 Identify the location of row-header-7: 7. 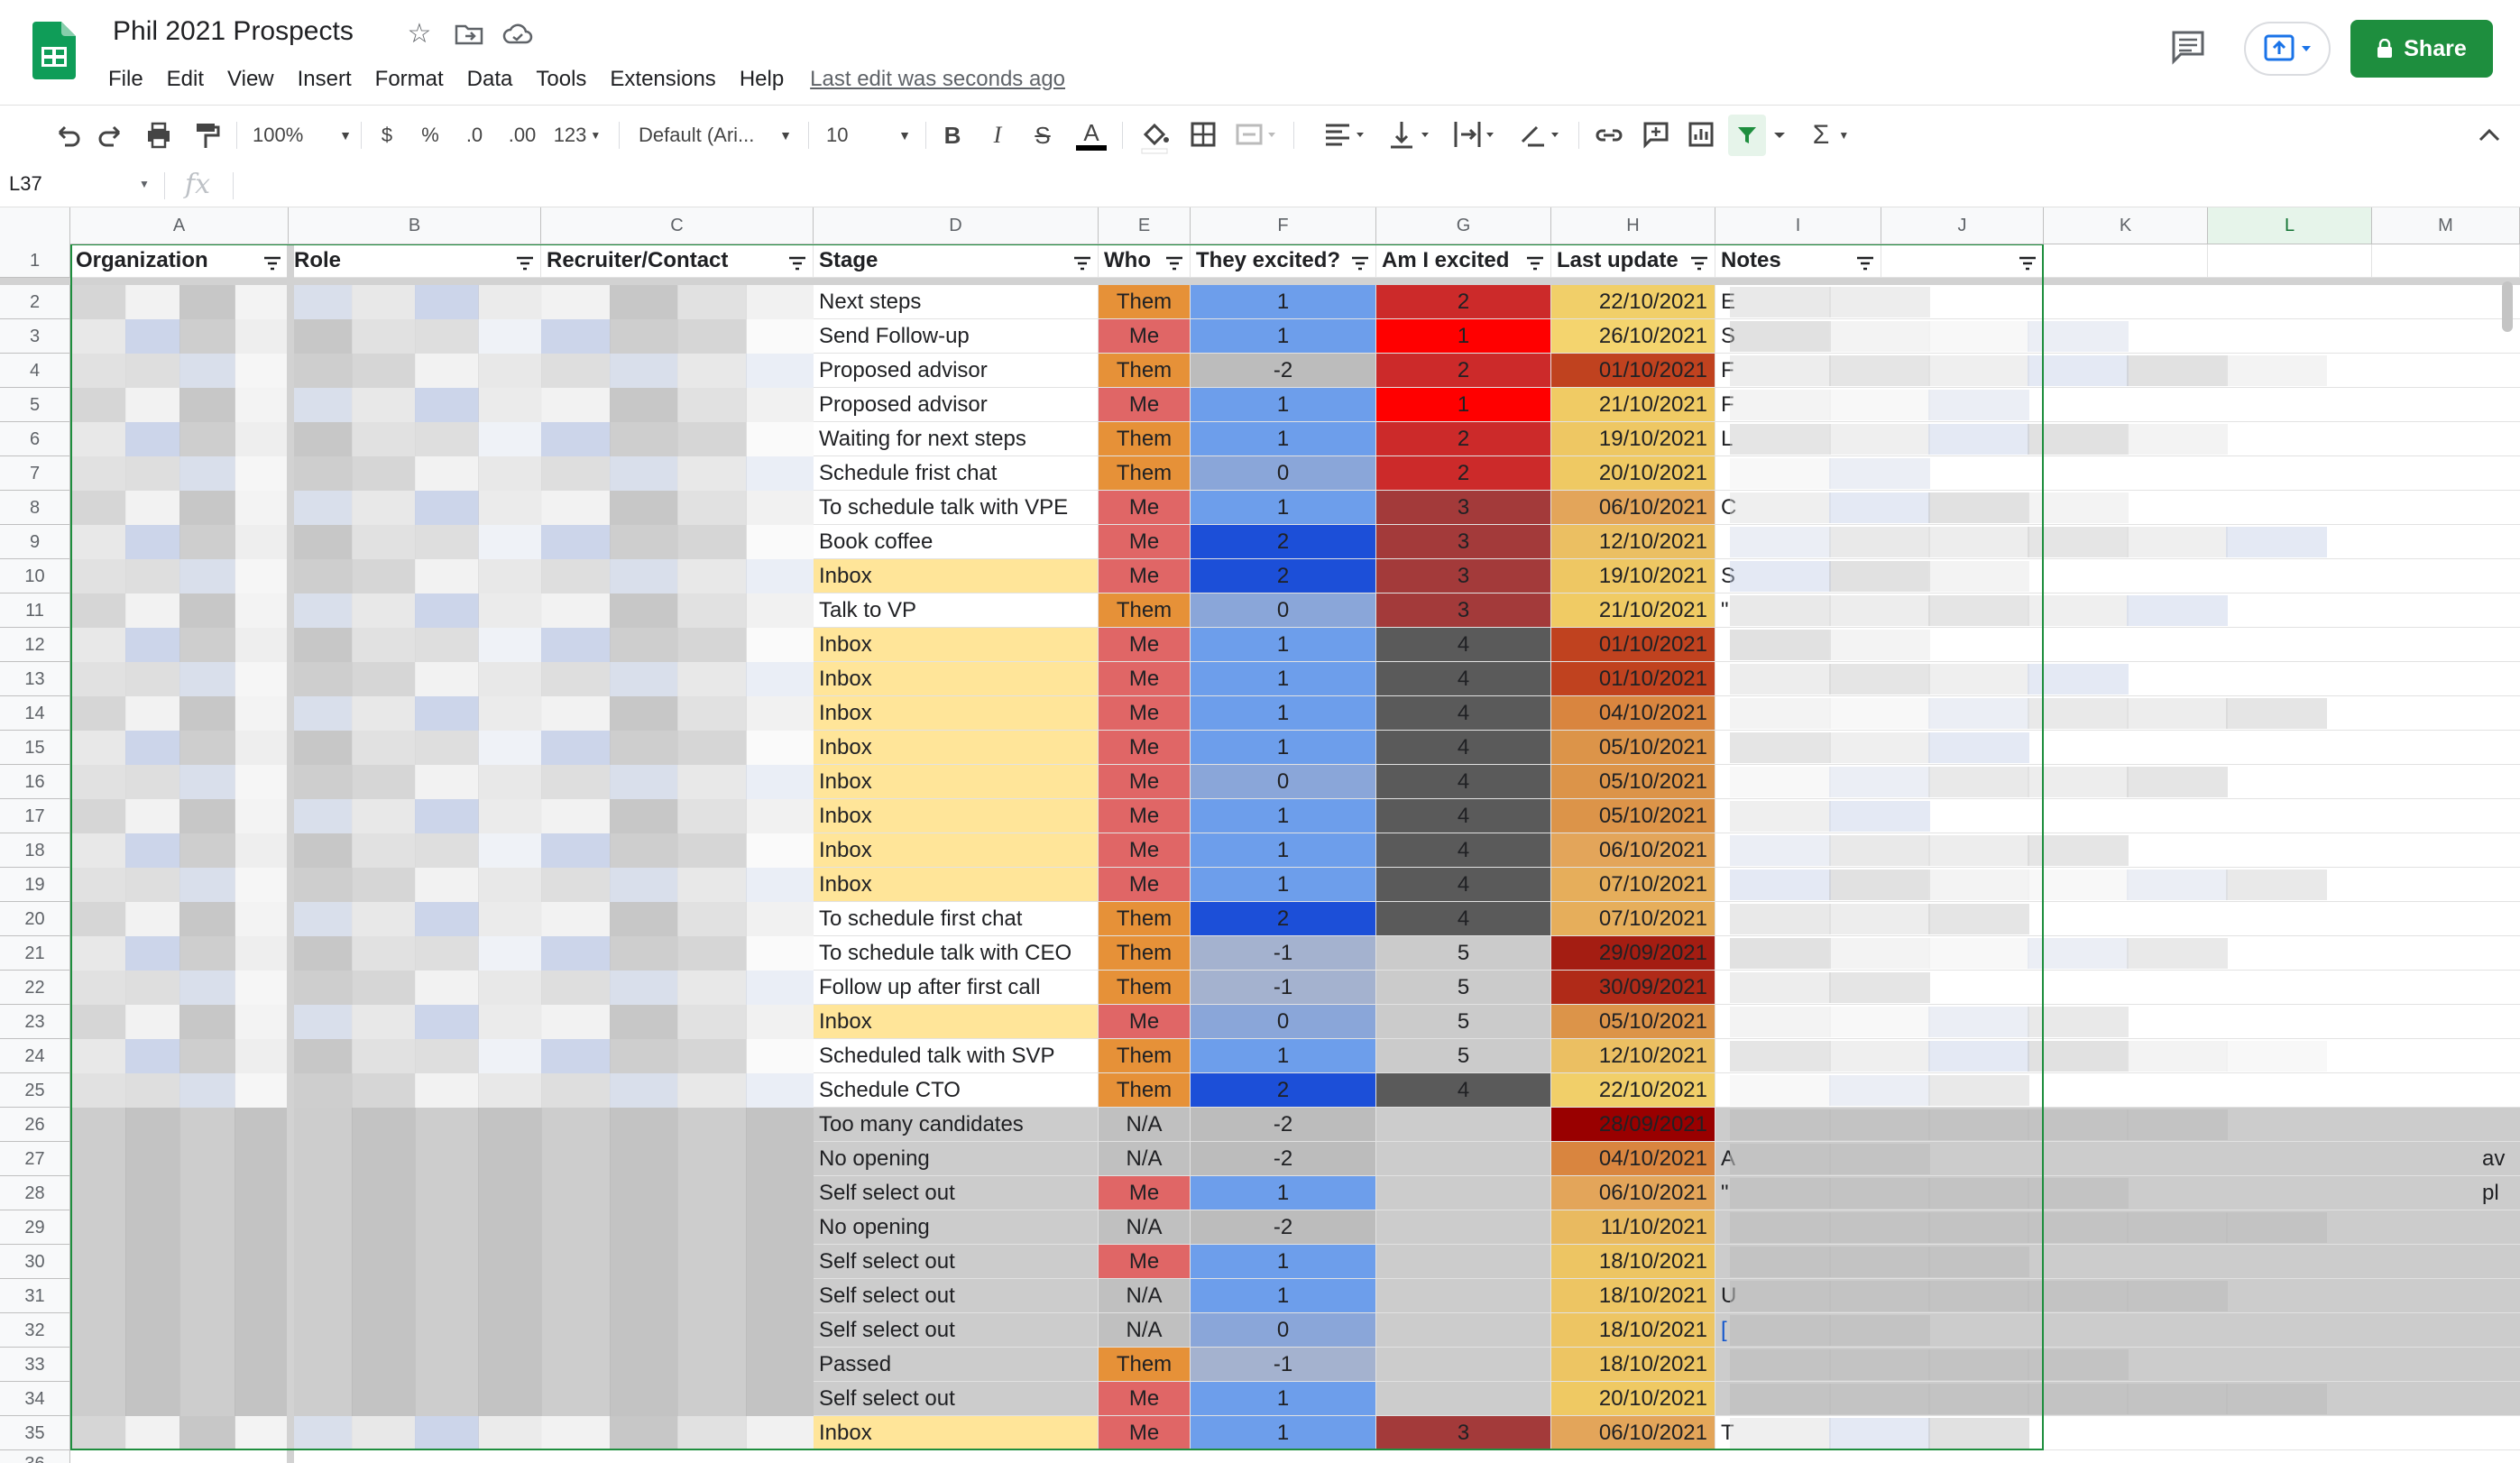
(35, 473).